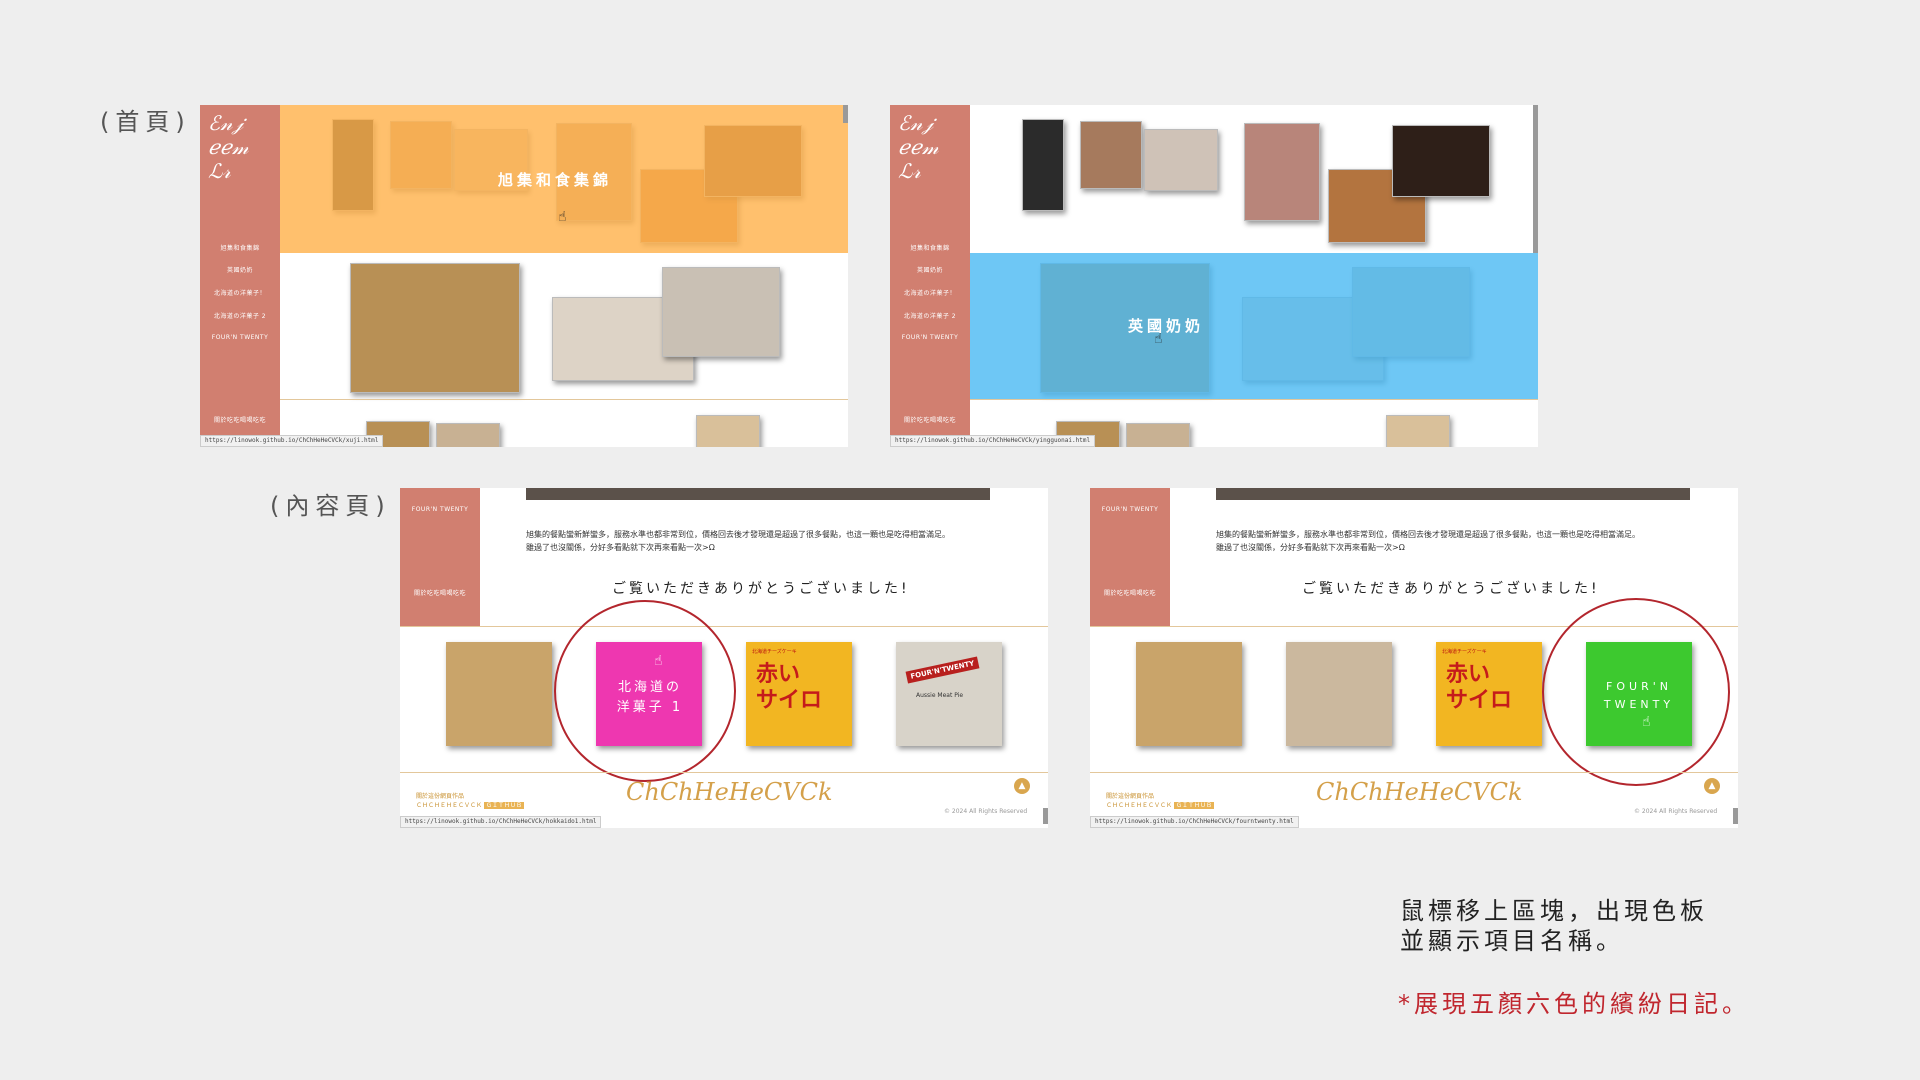 This screenshot has height=1080, width=1920. What do you see at coordinates (940, 695) in the screenshot?
I see `product-text: Aussie Meat Pie` at bounding box center [940, 695].